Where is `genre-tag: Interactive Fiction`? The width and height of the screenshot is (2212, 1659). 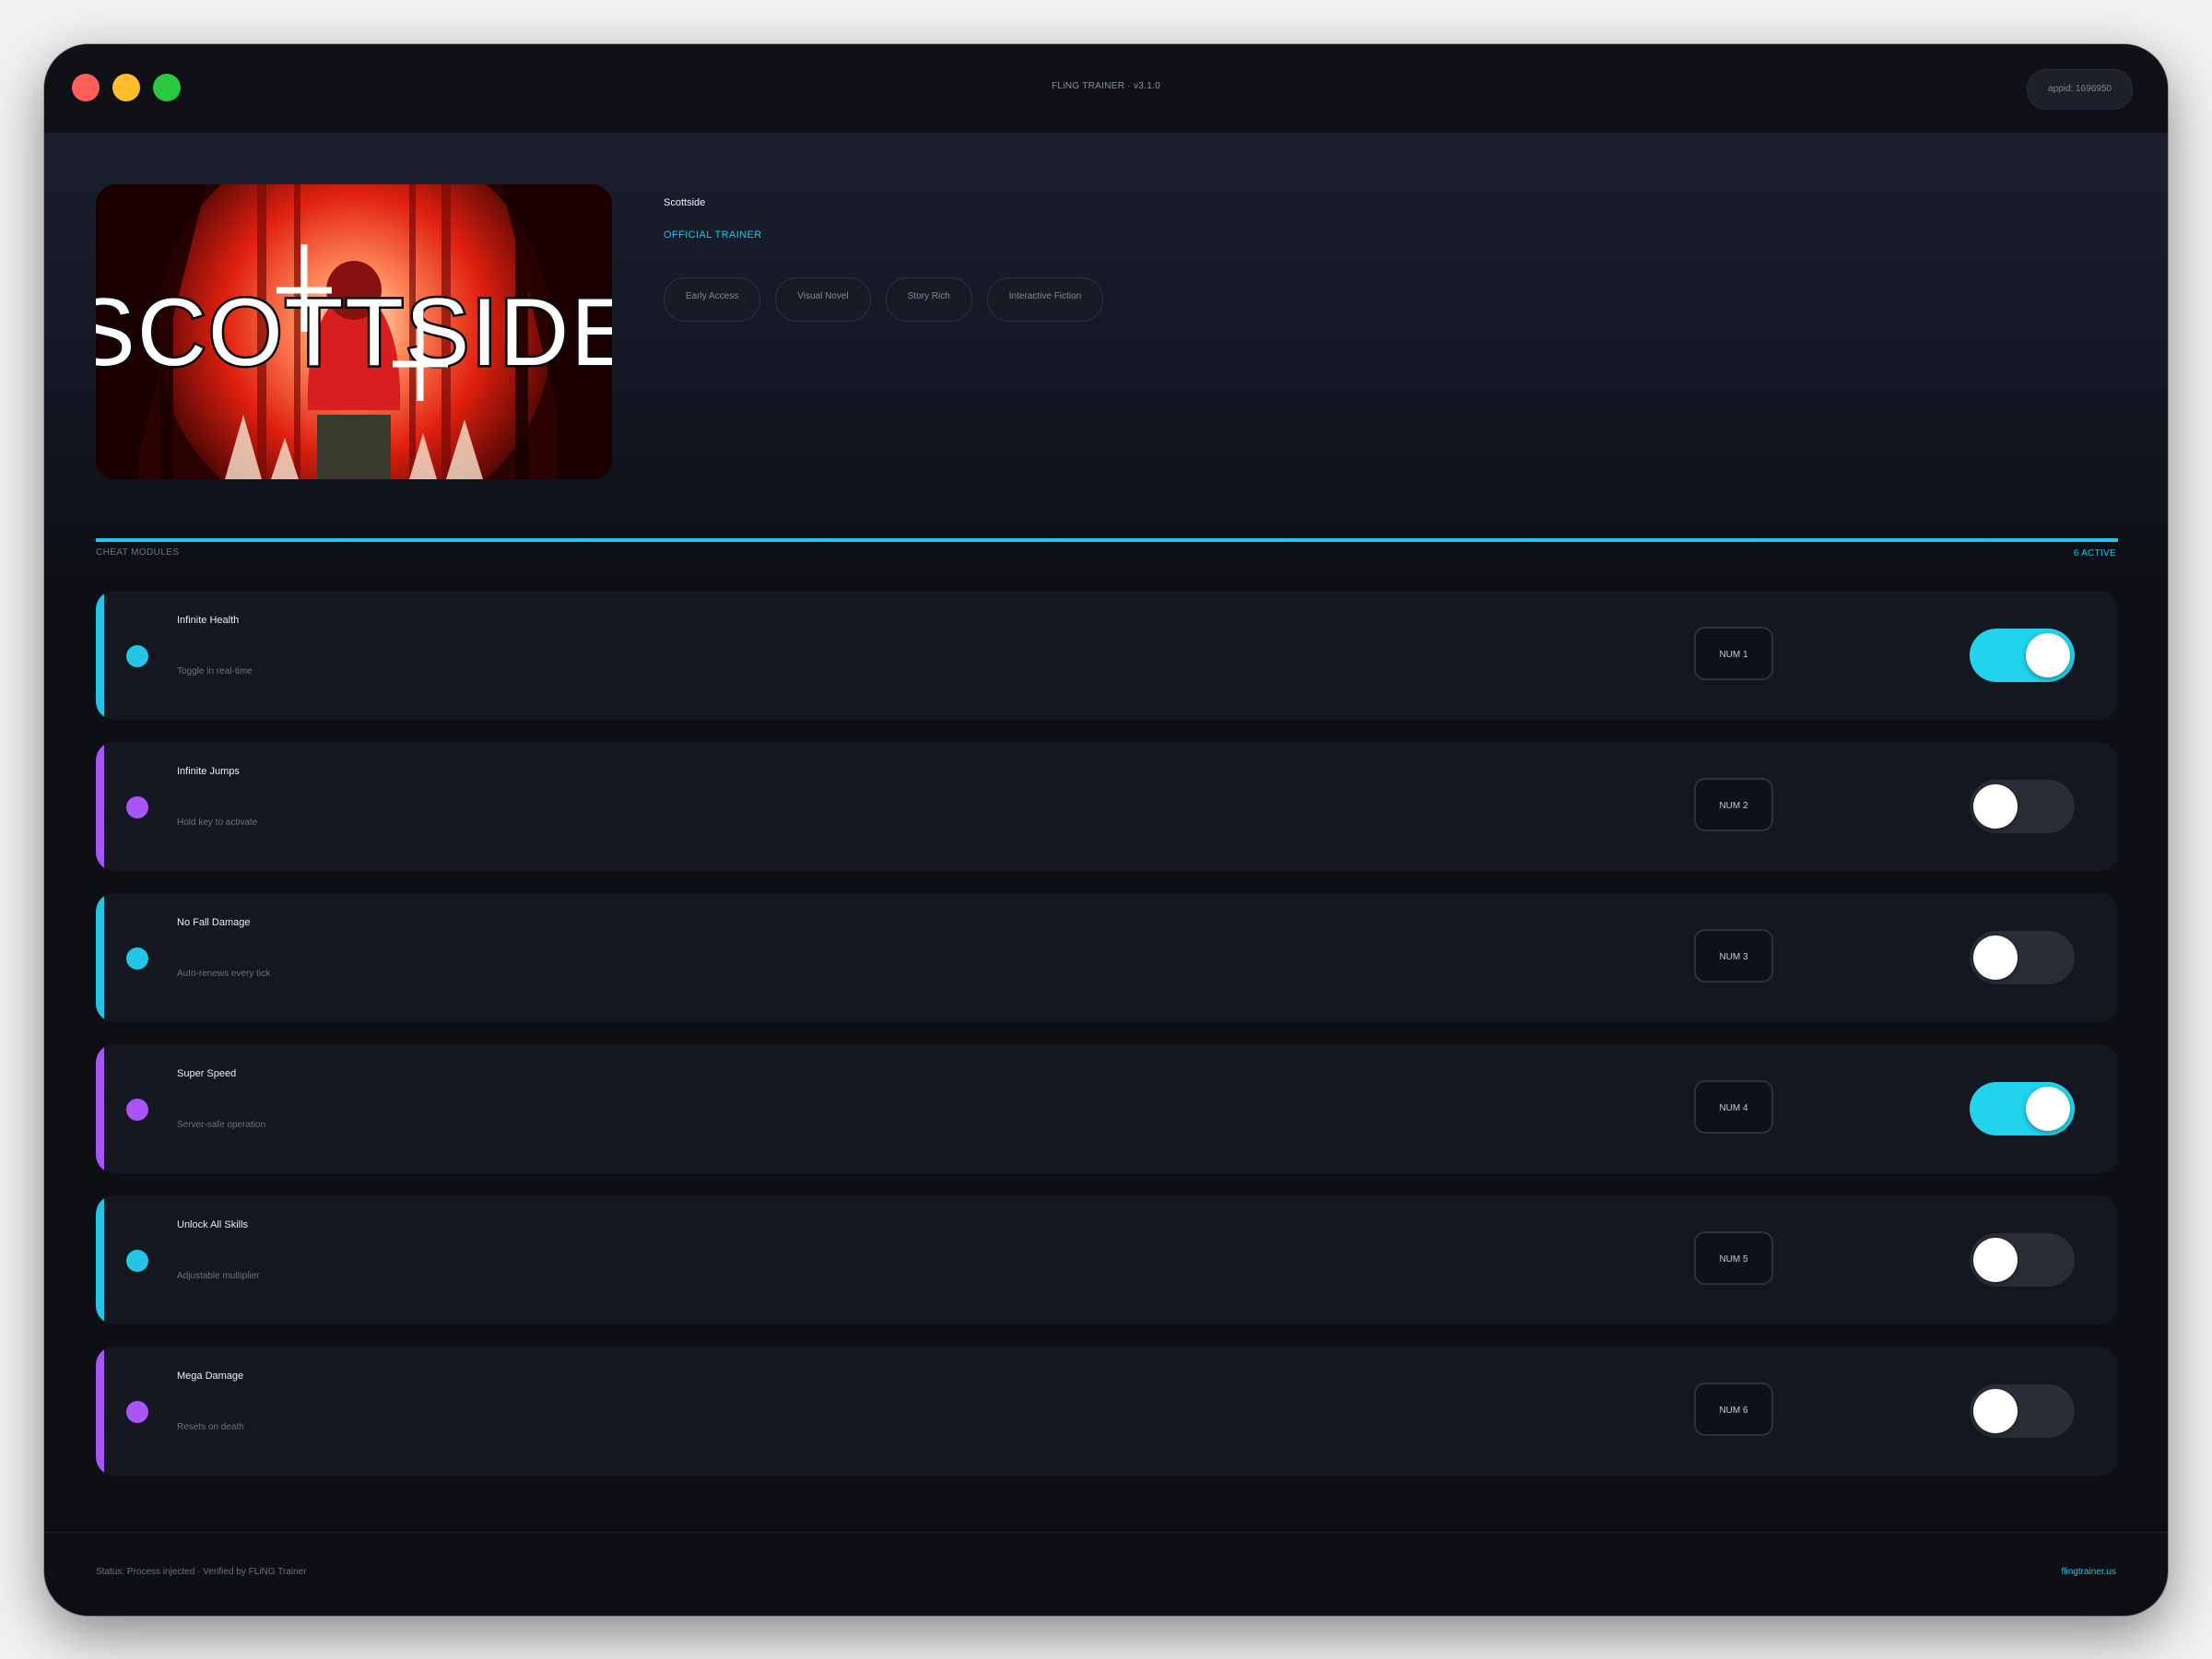 genre-tag: Interactive Fiction is located at coordinates (1045, 299).